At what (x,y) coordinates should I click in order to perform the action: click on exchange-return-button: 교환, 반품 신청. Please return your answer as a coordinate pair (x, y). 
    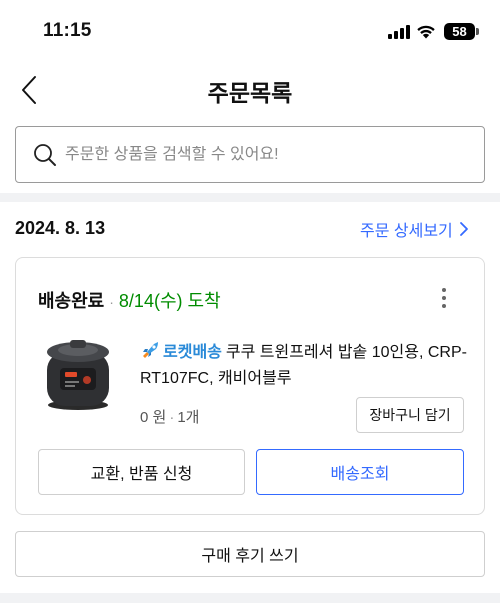
    Looking at the image, I should click on (141, 472).